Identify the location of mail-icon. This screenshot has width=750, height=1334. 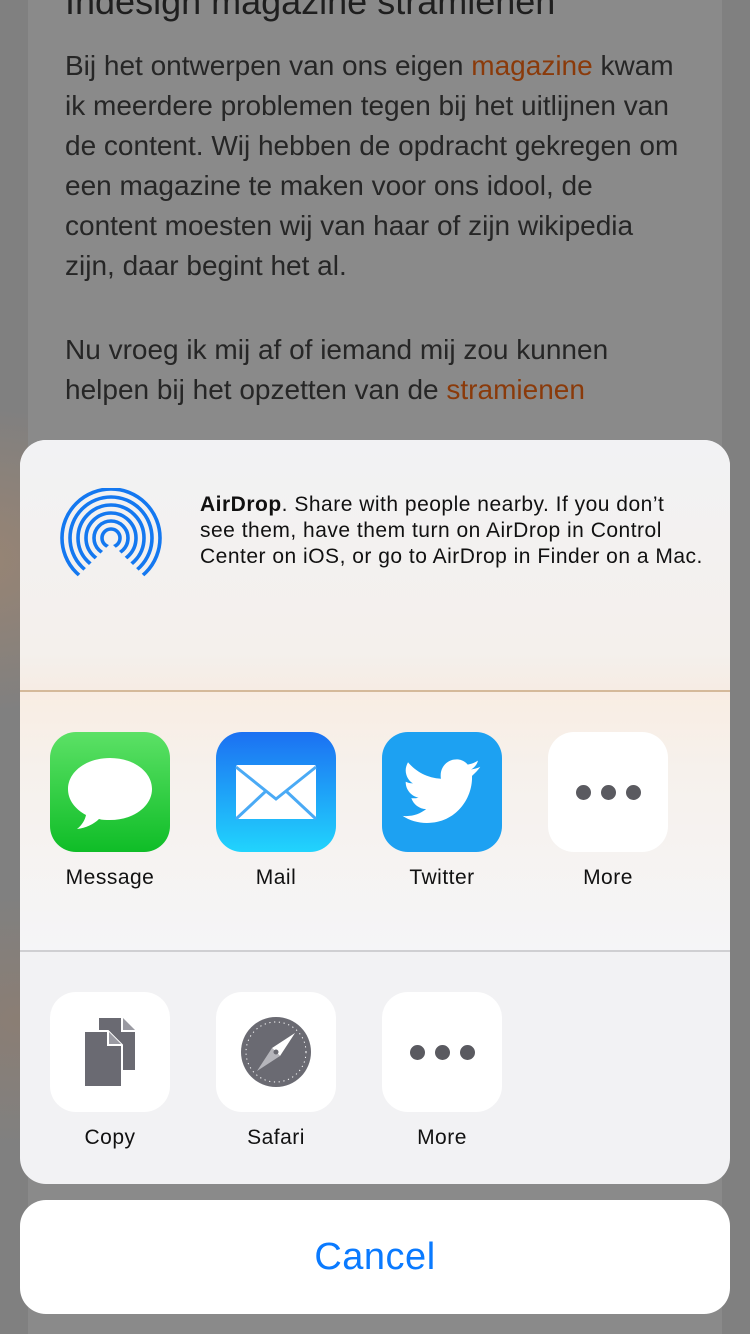
(276, 792).